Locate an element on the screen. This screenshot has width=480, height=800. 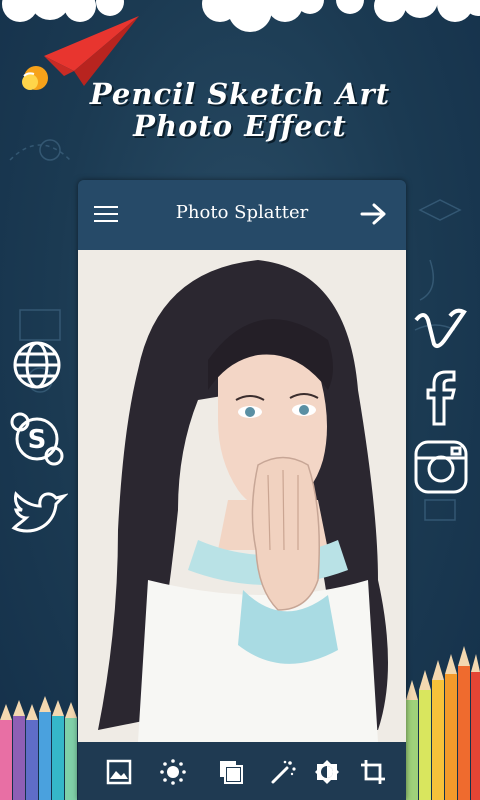
brightness-icon is located at coordinates (173, 772).